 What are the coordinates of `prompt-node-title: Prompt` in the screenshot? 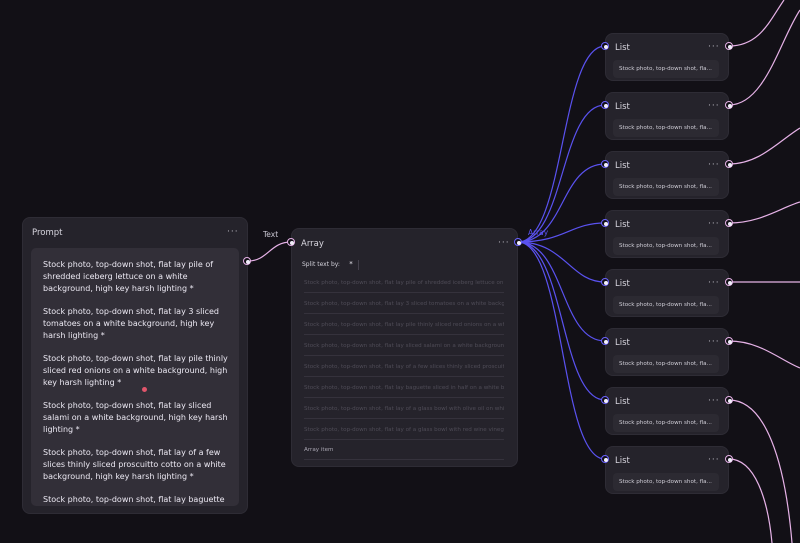 It's located at (47, 233).